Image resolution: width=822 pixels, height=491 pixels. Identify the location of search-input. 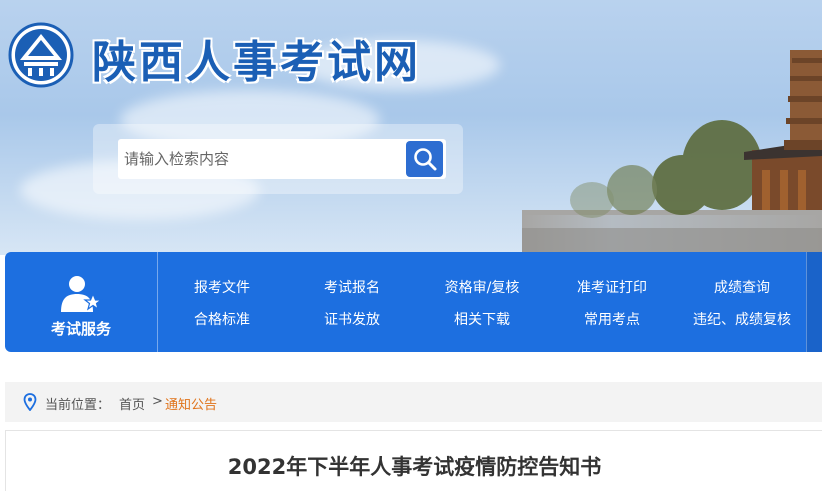
(261, 159).